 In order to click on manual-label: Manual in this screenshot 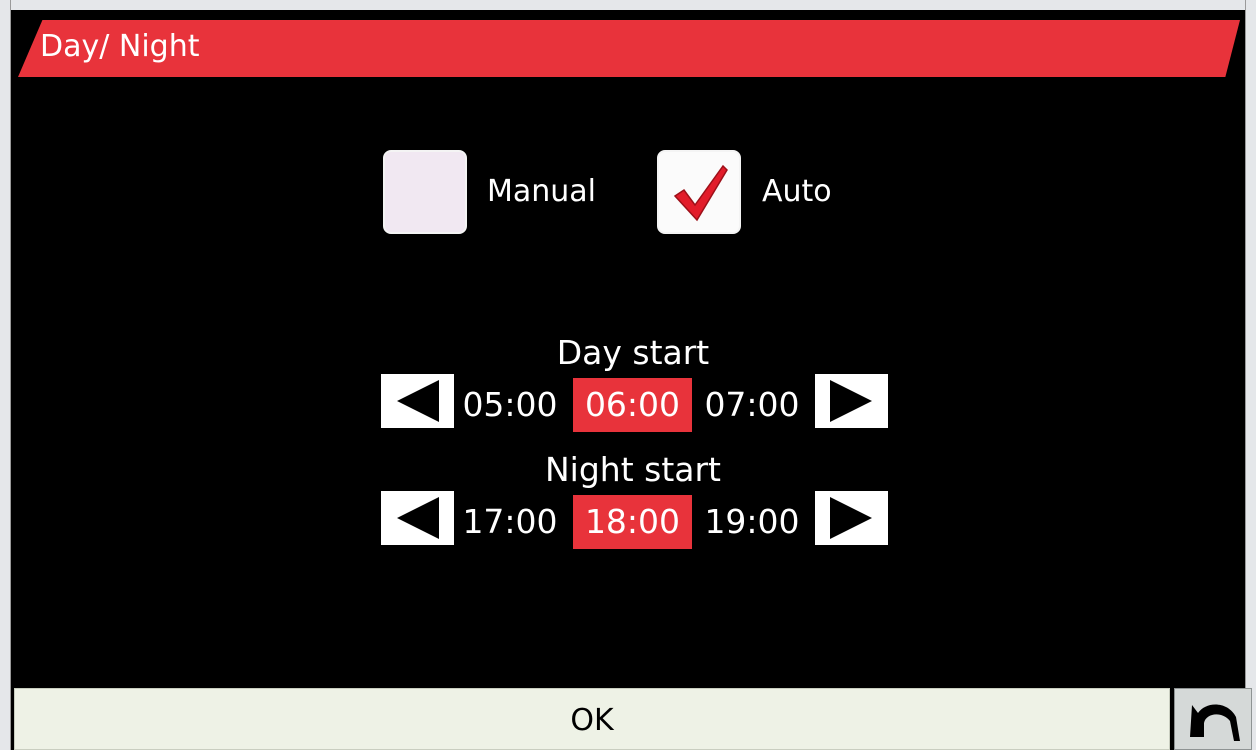, I will do `click(542, 191)`.